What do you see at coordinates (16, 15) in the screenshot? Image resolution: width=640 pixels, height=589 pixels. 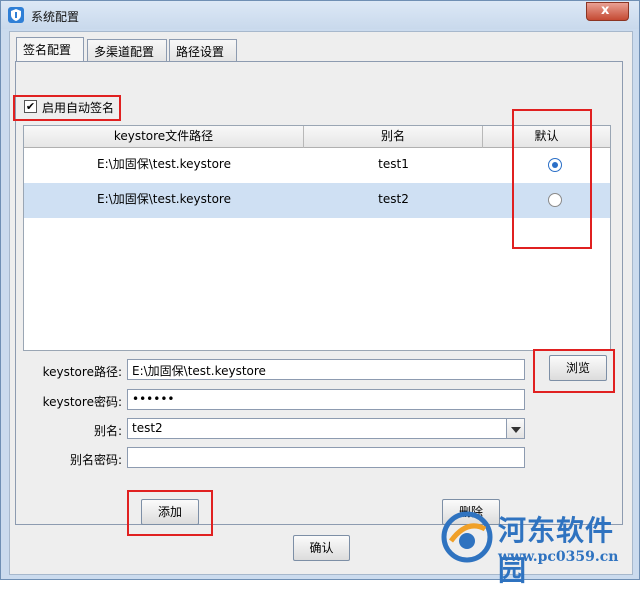 I see `shield-icon` at bounding box center [16, 15].